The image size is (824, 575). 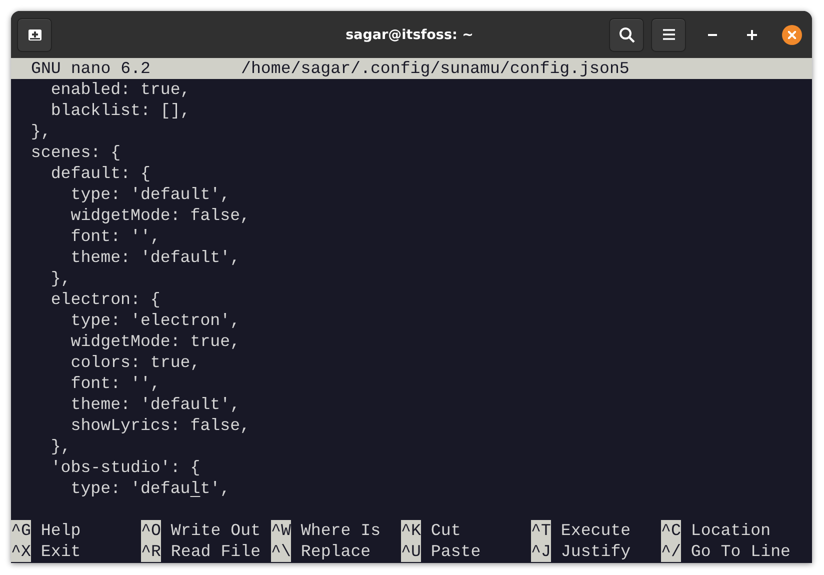 I want to click on code-line: 'obs-studio': {, so click(x=126, y=467).